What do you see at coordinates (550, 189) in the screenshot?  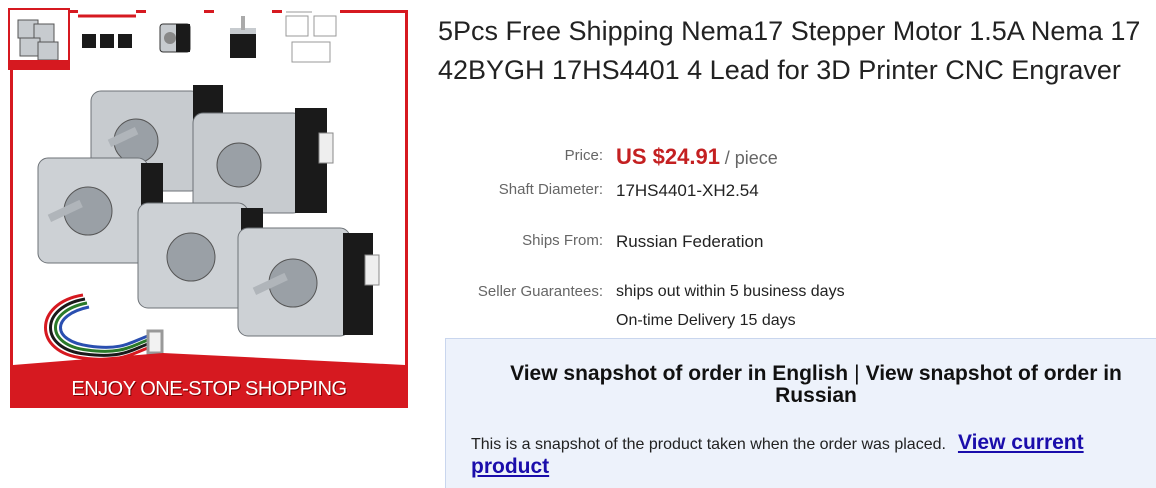 I see `shaft-diameter-label: Shaft Diameter:` at bounding box center [550, 189].